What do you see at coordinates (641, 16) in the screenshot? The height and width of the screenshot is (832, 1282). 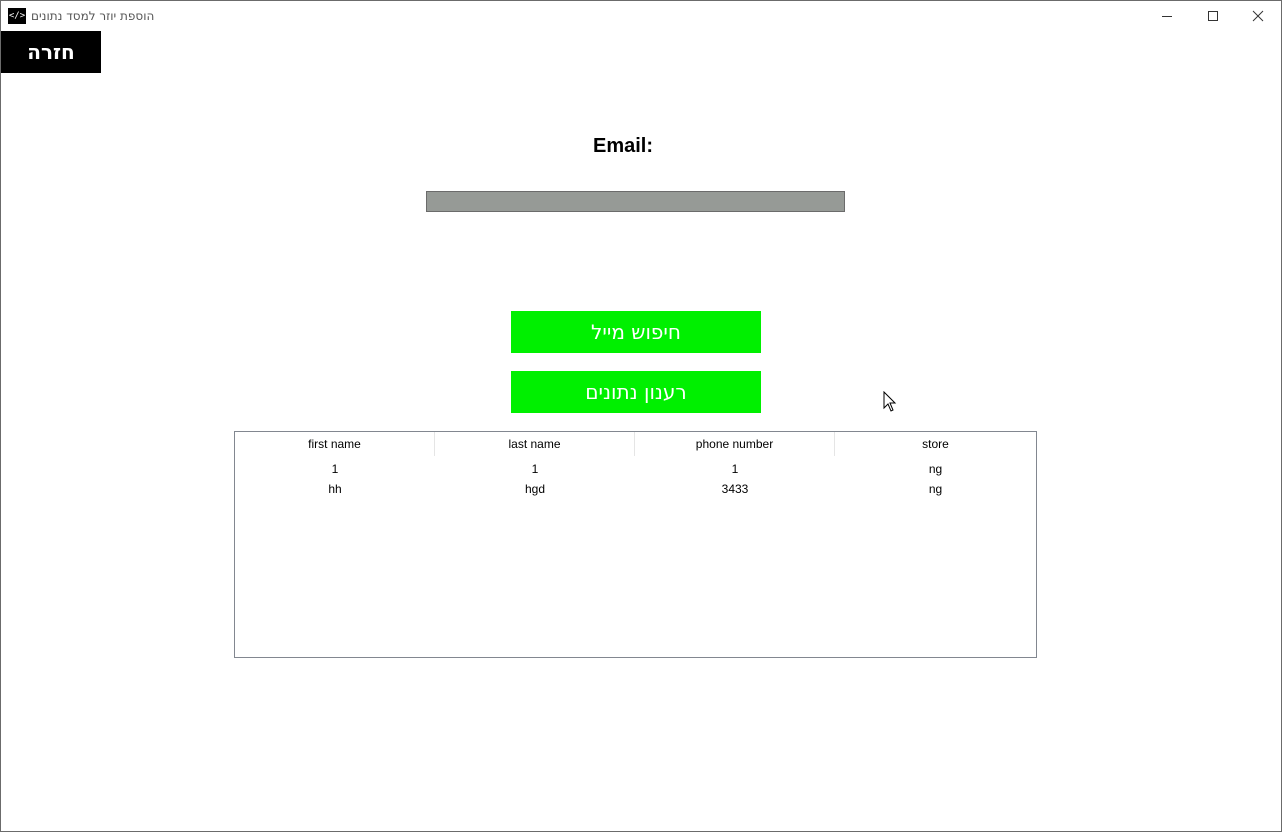 I see `title-bar: </> הוספת יוזר למסד נתונים` at bounding box center [641, 16].